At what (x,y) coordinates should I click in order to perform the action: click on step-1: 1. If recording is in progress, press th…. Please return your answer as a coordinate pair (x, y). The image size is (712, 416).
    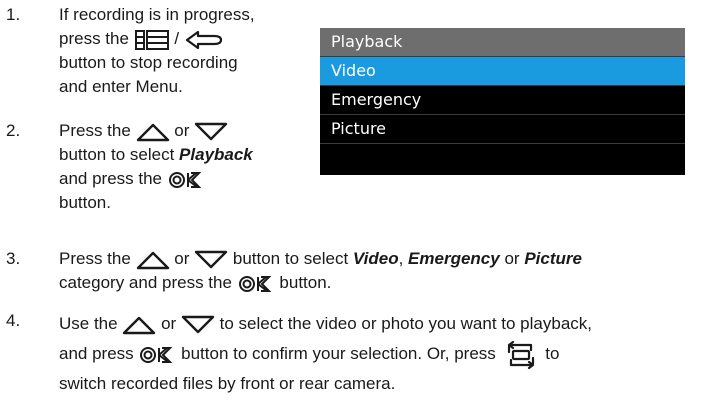
    Looking at the image, I should click on (156, 58).